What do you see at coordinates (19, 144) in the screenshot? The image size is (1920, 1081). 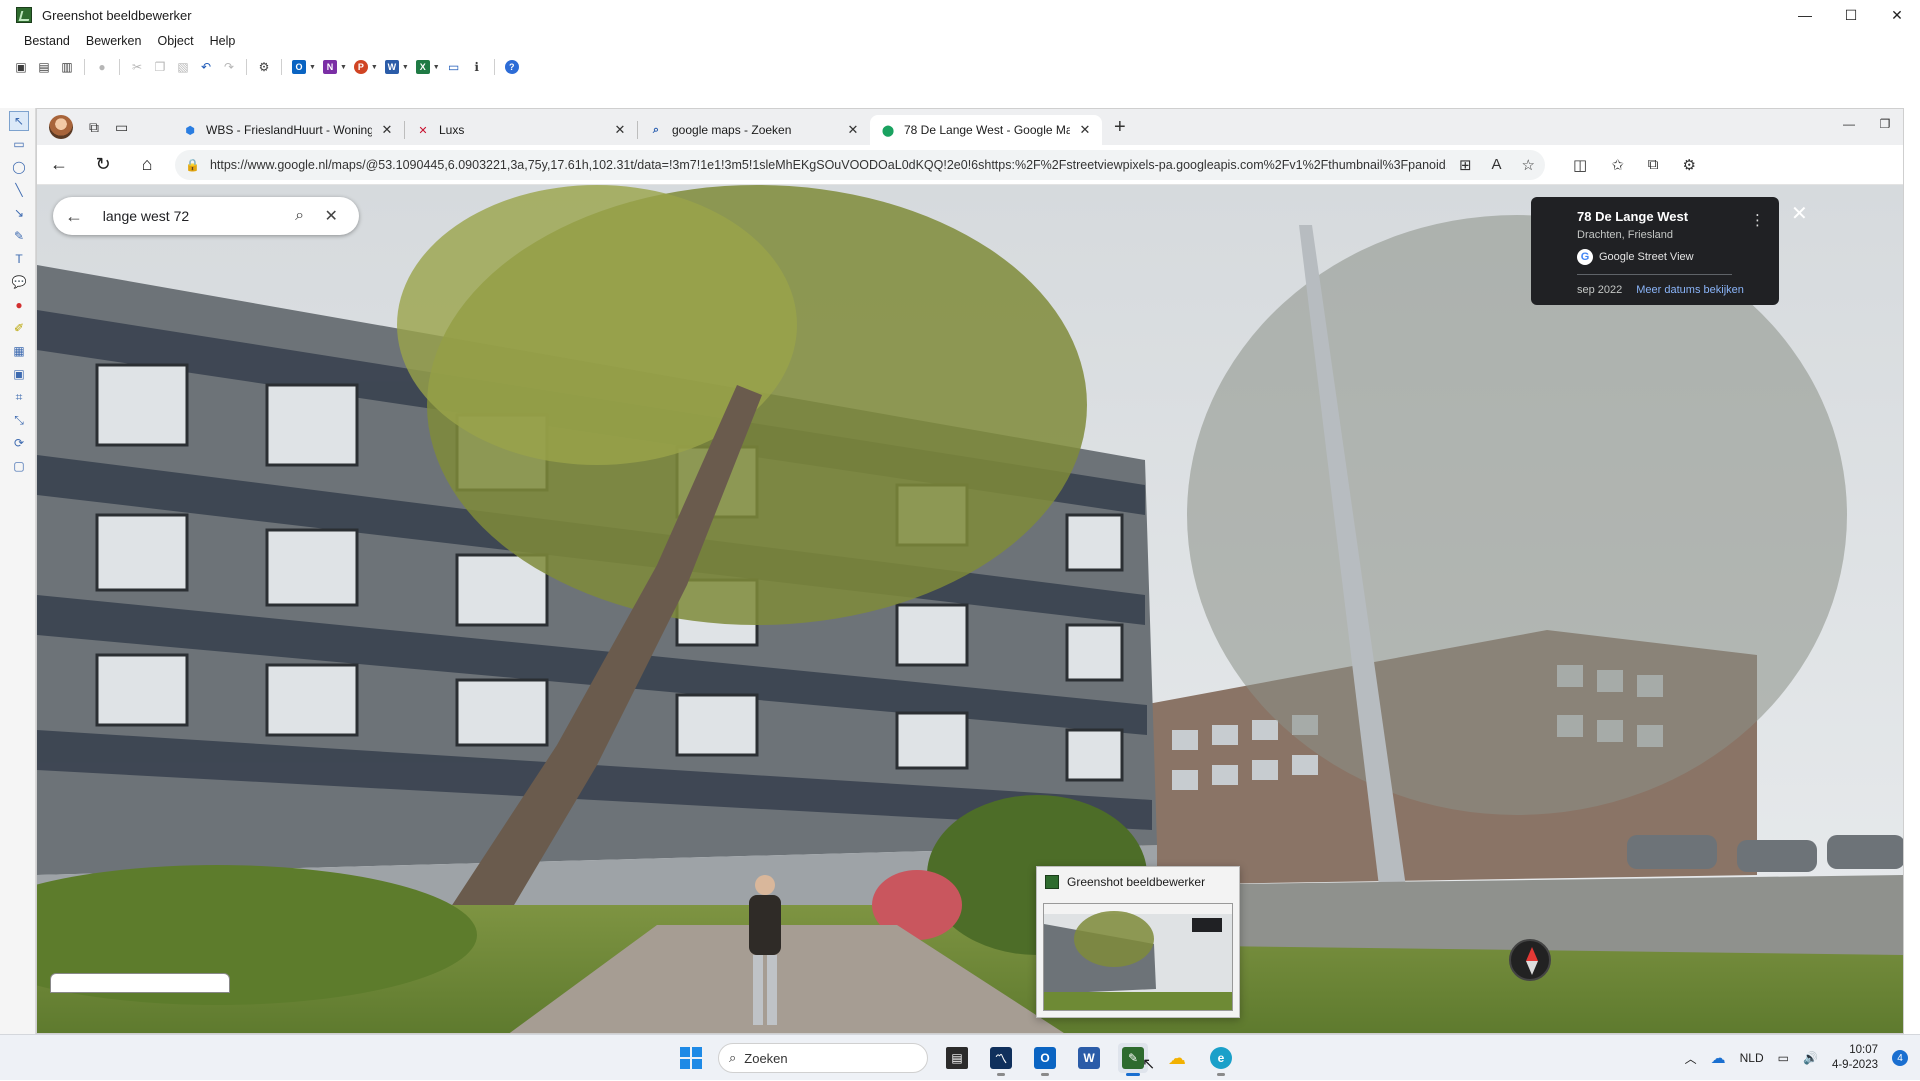 I see `rectangle-tool-icon: ▭` at bounding box center [19, 144].